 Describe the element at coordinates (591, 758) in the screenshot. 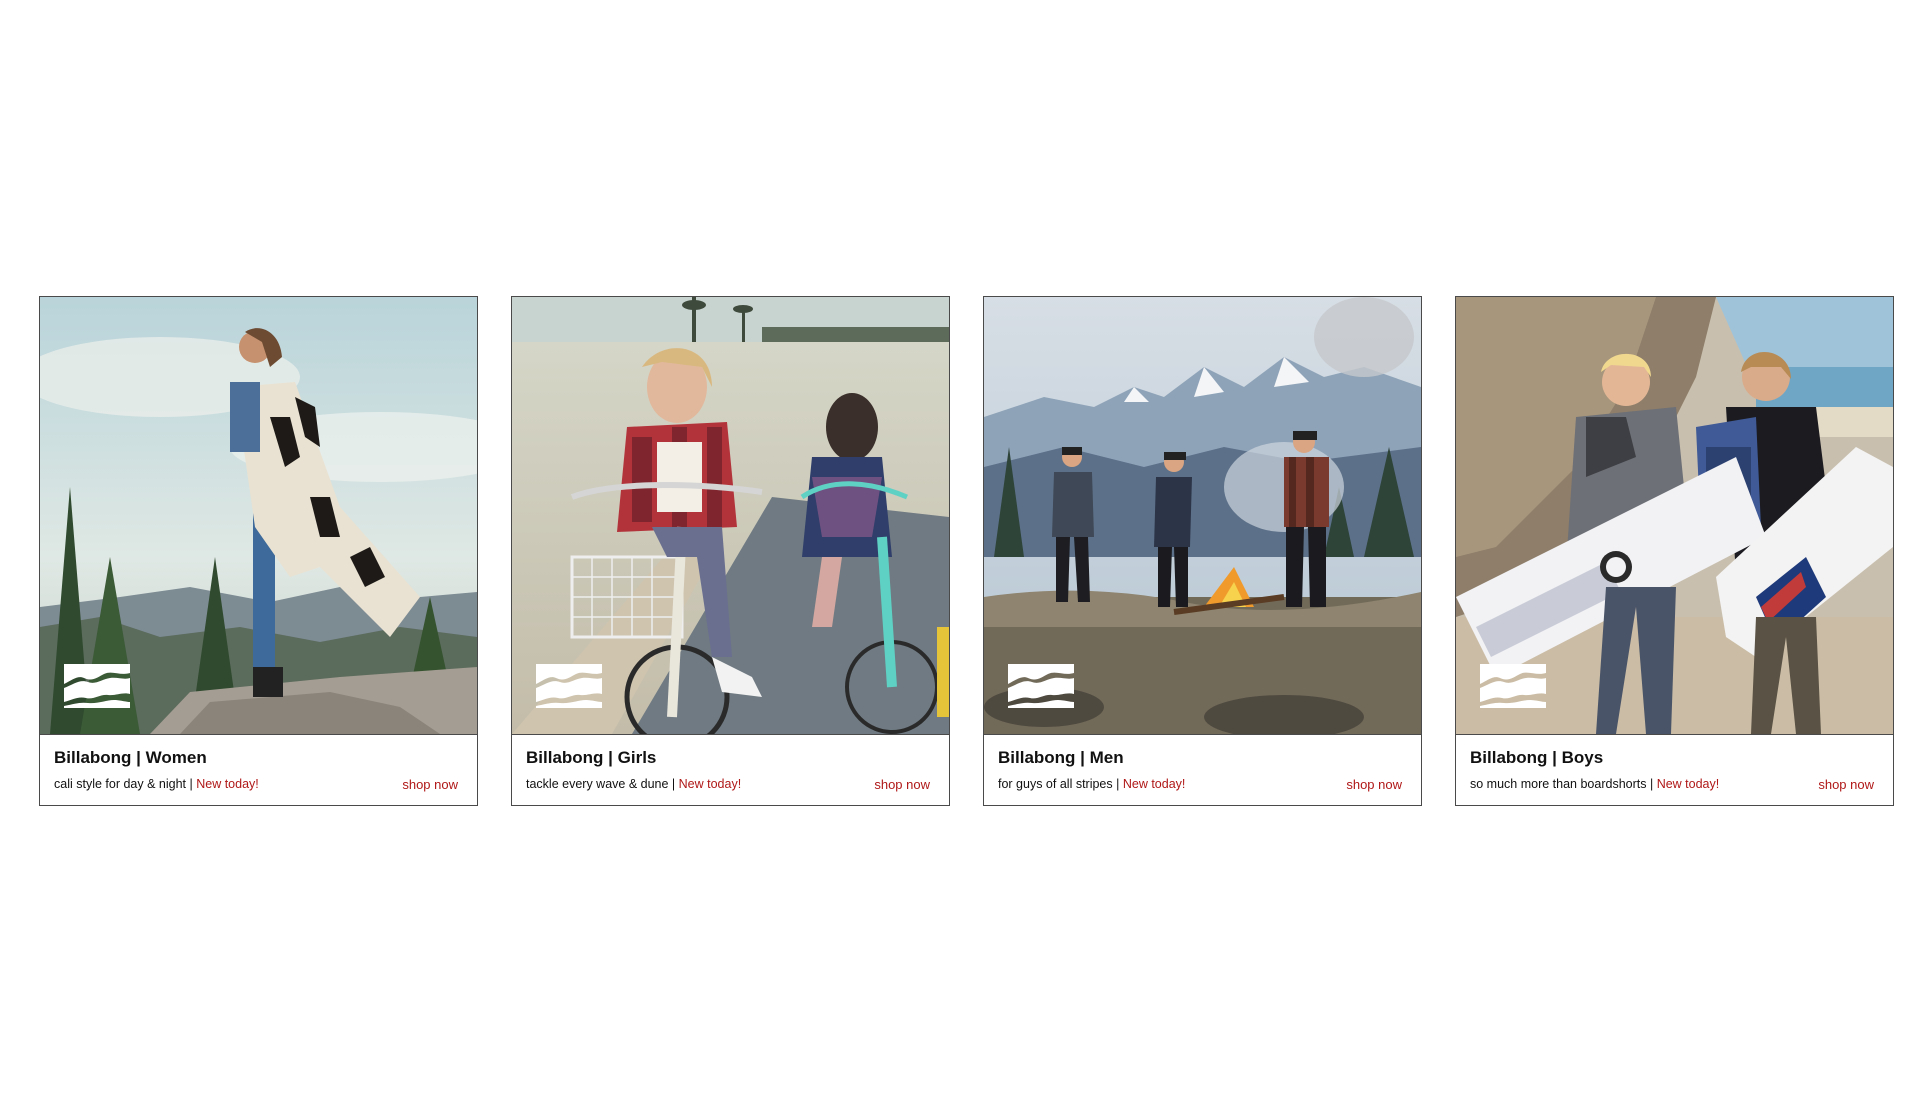

I see `card-title: Billabong | Girls` at that location.